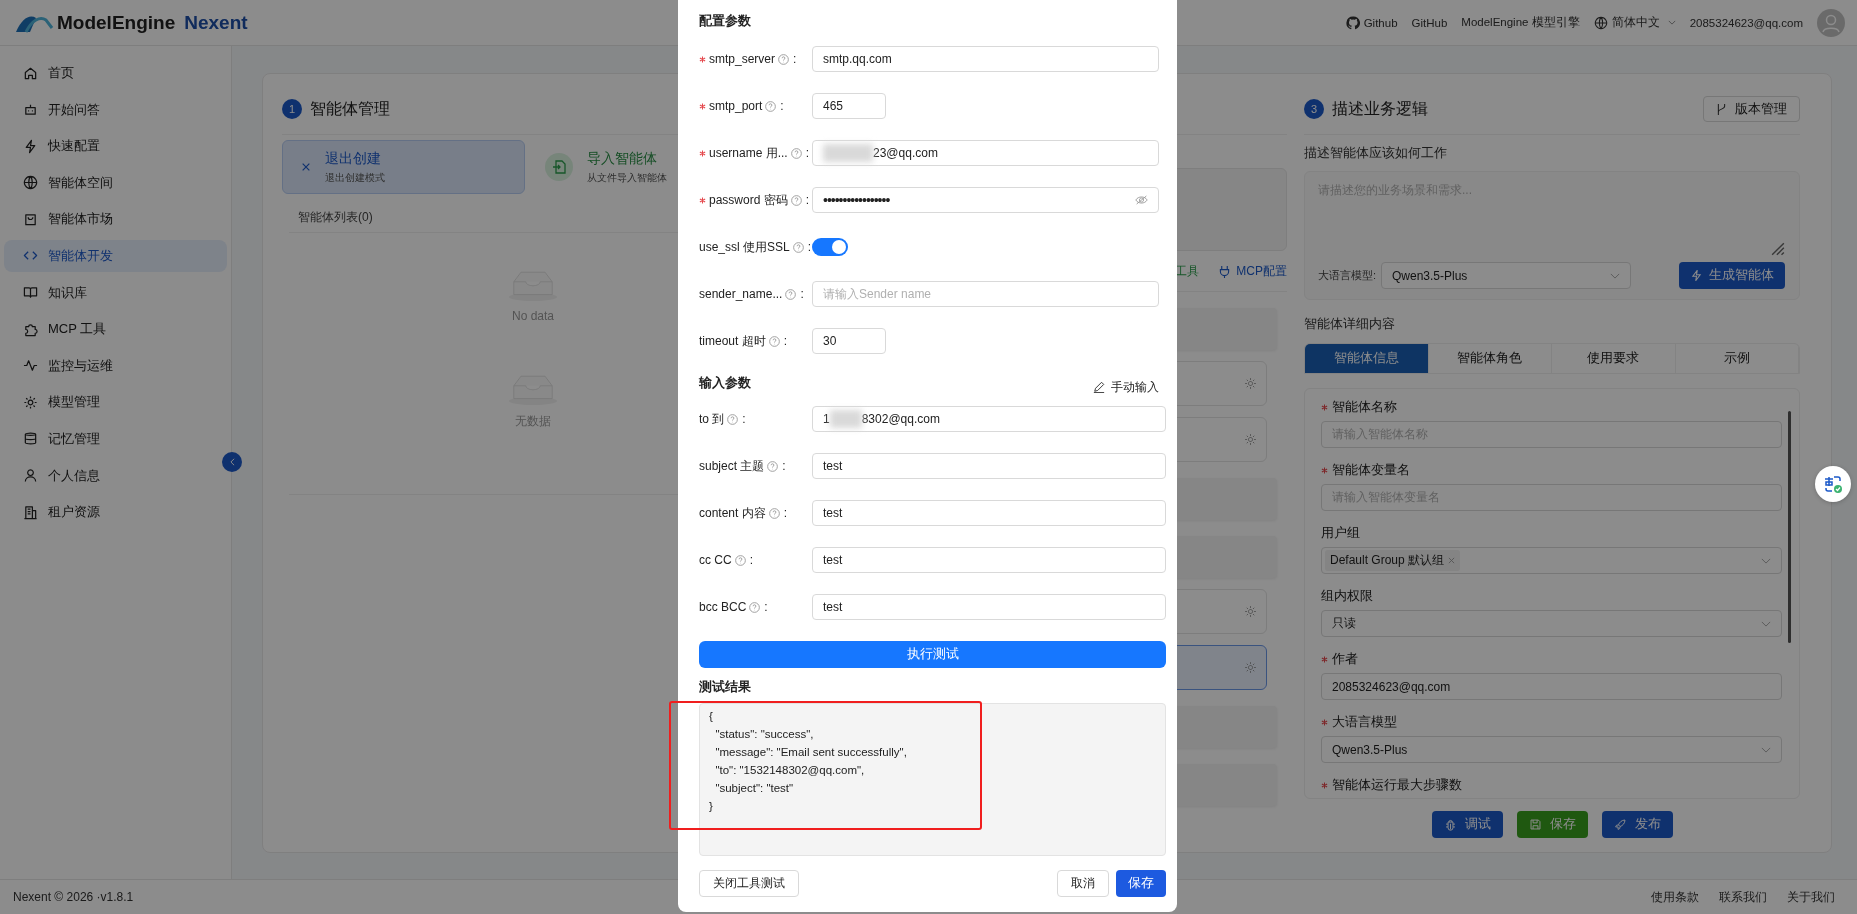  Describe the element at coordinates (989, 419) in the screenshot. I see `text-input: 1 8302@qq.com` at that location.